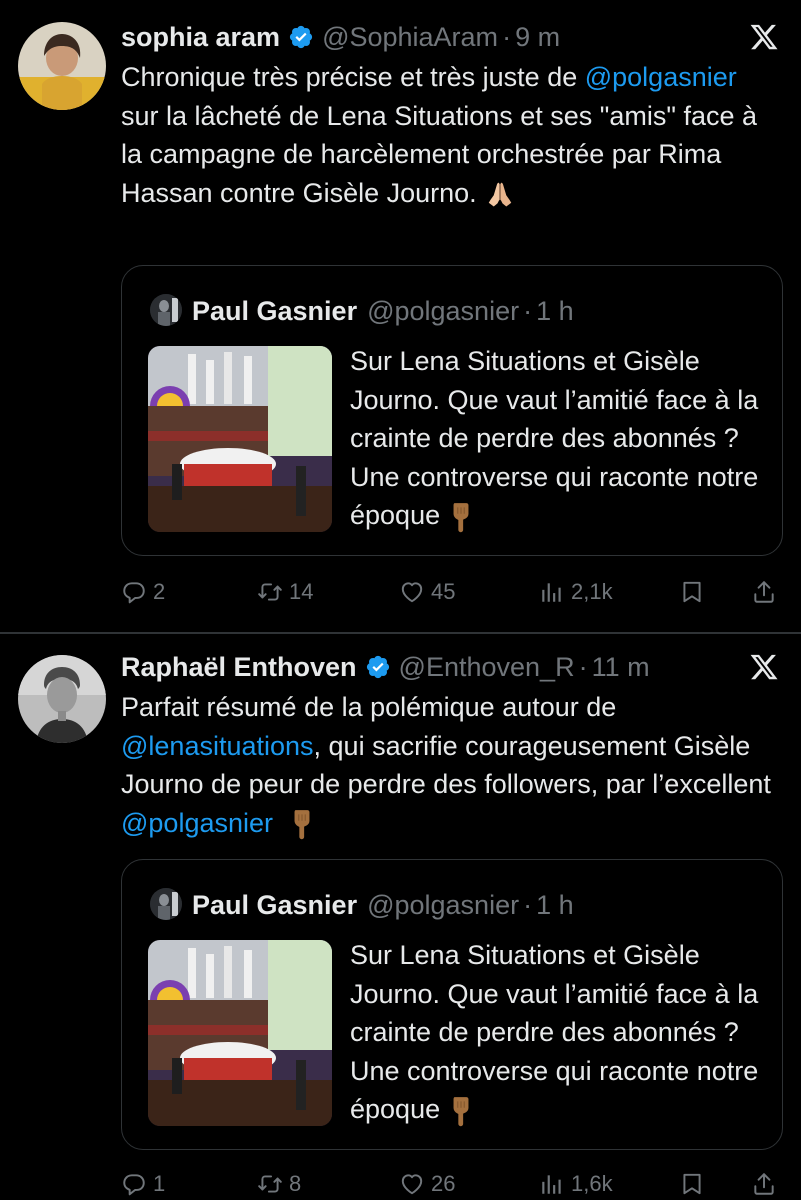 Image resolution: width=801 pixels, height=1200 pixels. I want to click on author-handle: @Enthoven_R, so click(487, 667).